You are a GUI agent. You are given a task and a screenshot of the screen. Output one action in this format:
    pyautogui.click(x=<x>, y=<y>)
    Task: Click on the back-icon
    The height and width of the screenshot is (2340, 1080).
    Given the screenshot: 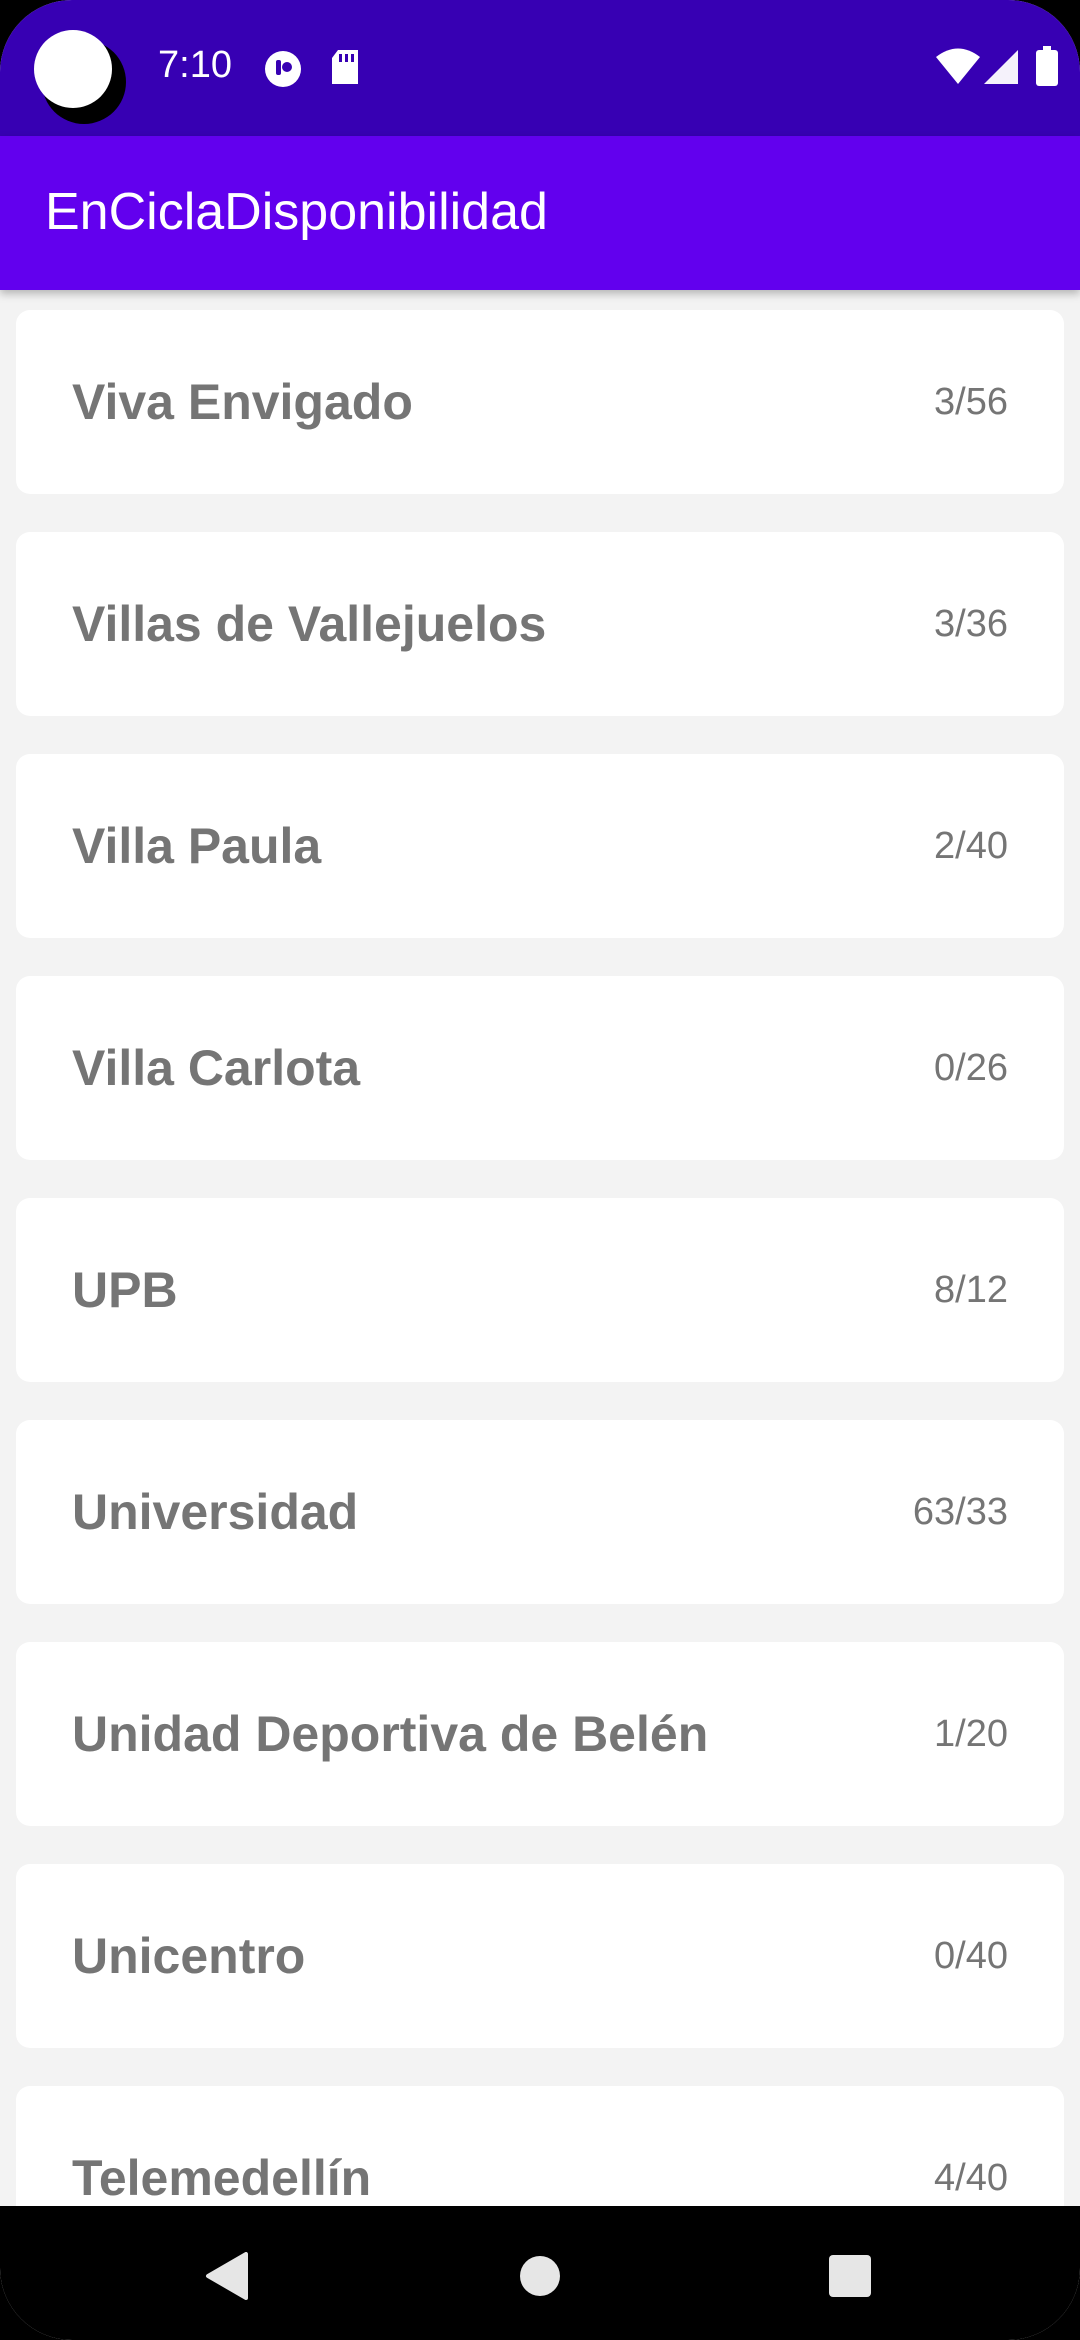 What is the action you would take?
    pyautogui.click(x=227, y=2276)
    